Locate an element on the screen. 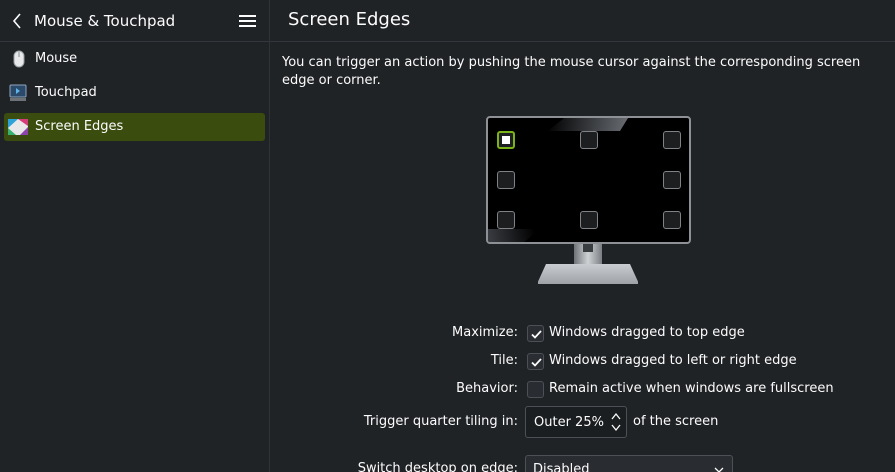  sidebar-item-label: Mouse is located at coordinates (56, 58).